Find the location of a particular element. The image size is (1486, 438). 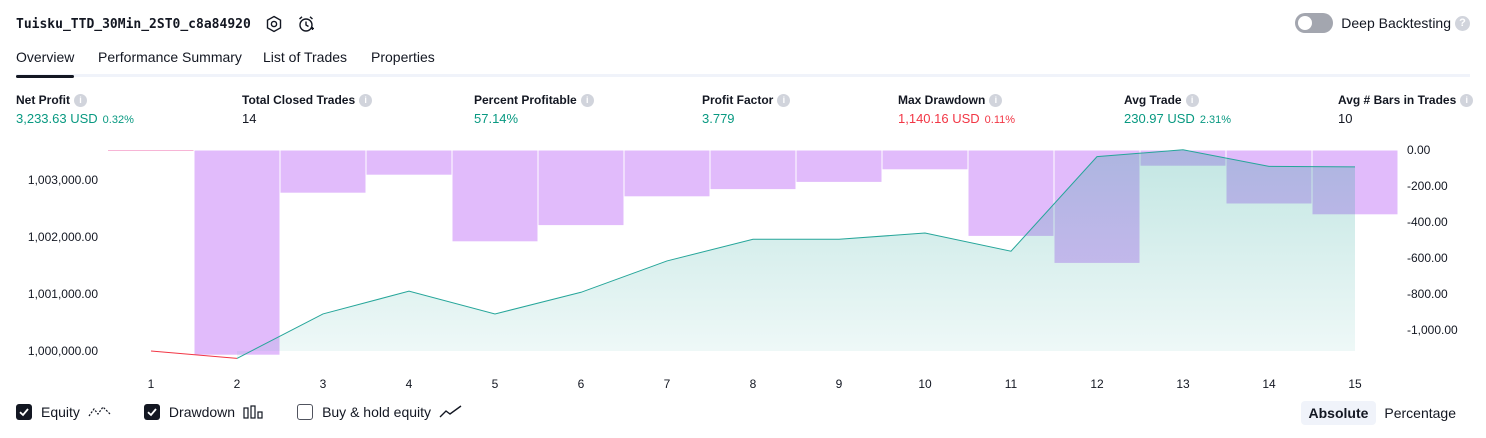

chart-legend: Equity Drawdown Buy & hold equity is located at coordinates (255, 412).